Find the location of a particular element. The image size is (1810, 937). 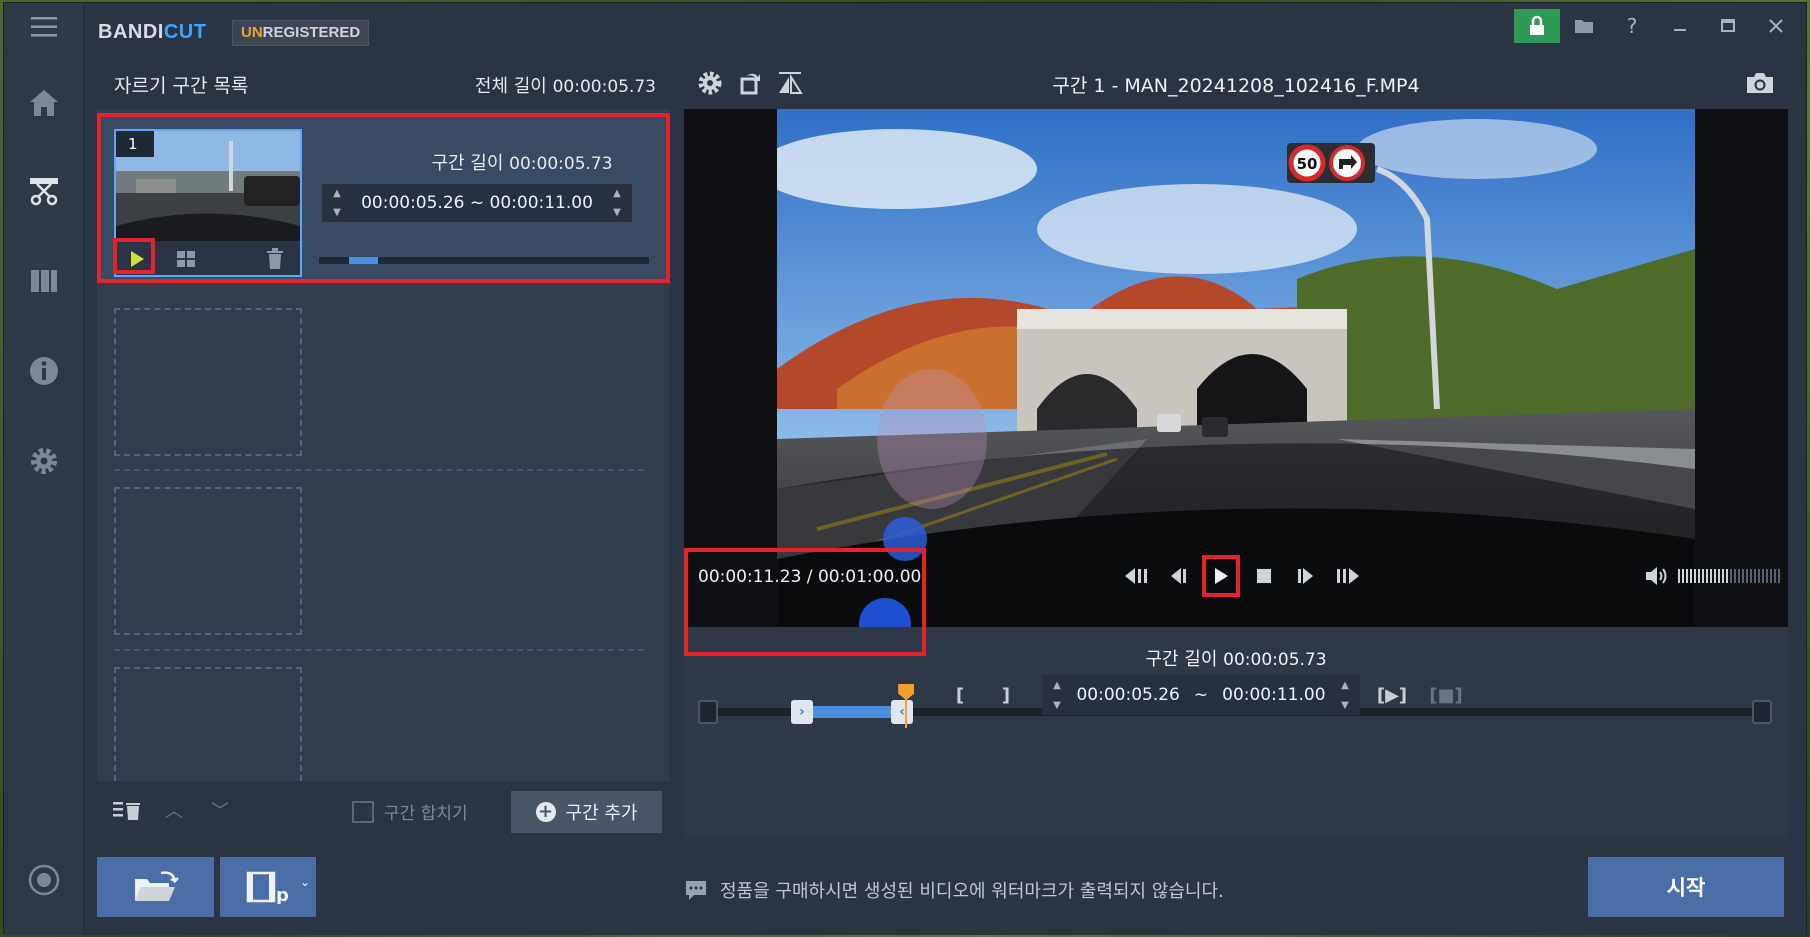

encoding-button: p ⌄ is located at coordinates (268, 887).